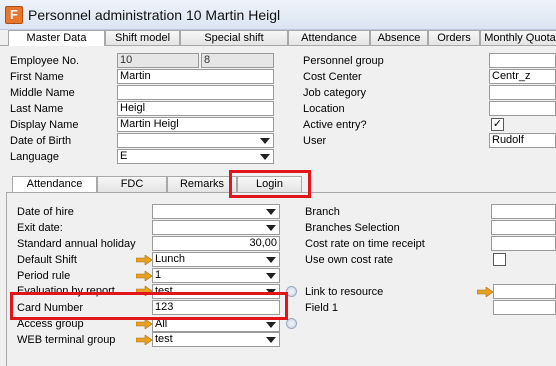  Describe the element at coordinates (216, 339) in the screenshot. I see `web-terminal-dropdown: test` at that location.